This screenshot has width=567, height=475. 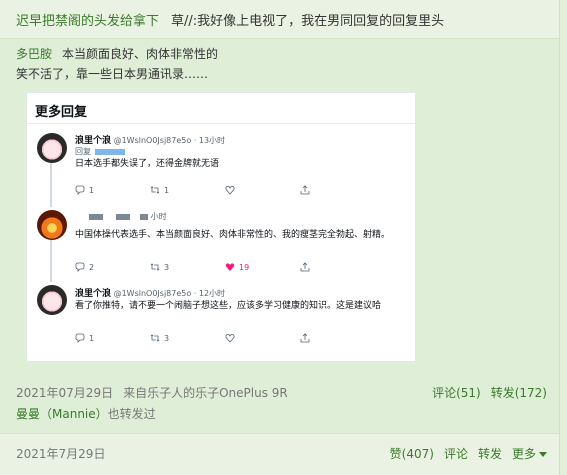 I want to click on also-retweeted-user-link: 曼曼（Mannie）, so click(x=62, y=414).